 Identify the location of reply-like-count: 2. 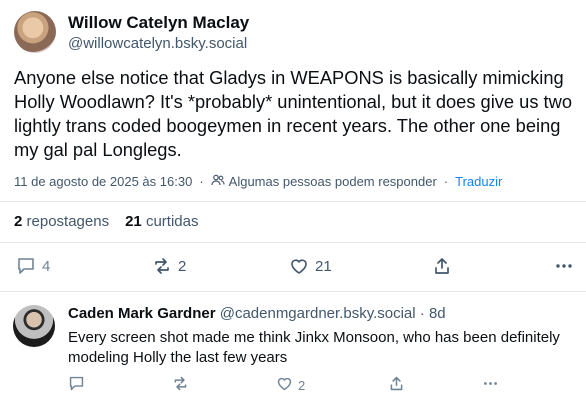
(302, 385).